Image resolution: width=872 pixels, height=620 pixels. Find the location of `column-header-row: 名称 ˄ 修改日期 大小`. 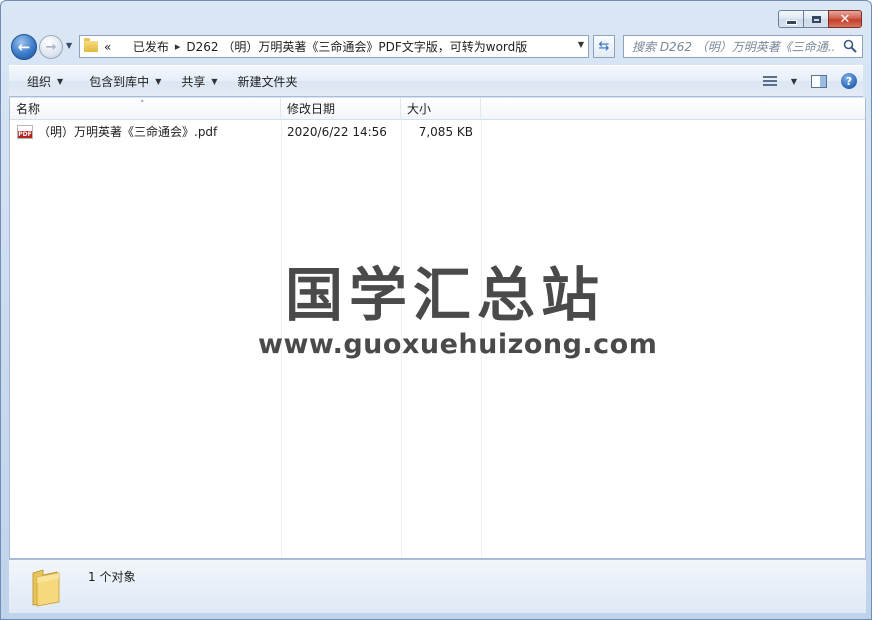

column-header-row: 名称 ˄ 修改日期 大小 is located at coordinates (437, 109).